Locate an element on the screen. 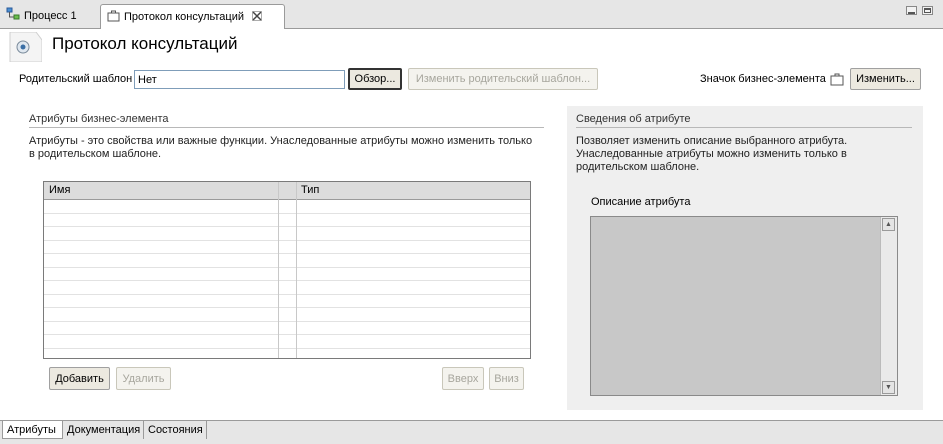 The image size is (943, 444). tab-states: Состояния is located at coordinates (175, 430).